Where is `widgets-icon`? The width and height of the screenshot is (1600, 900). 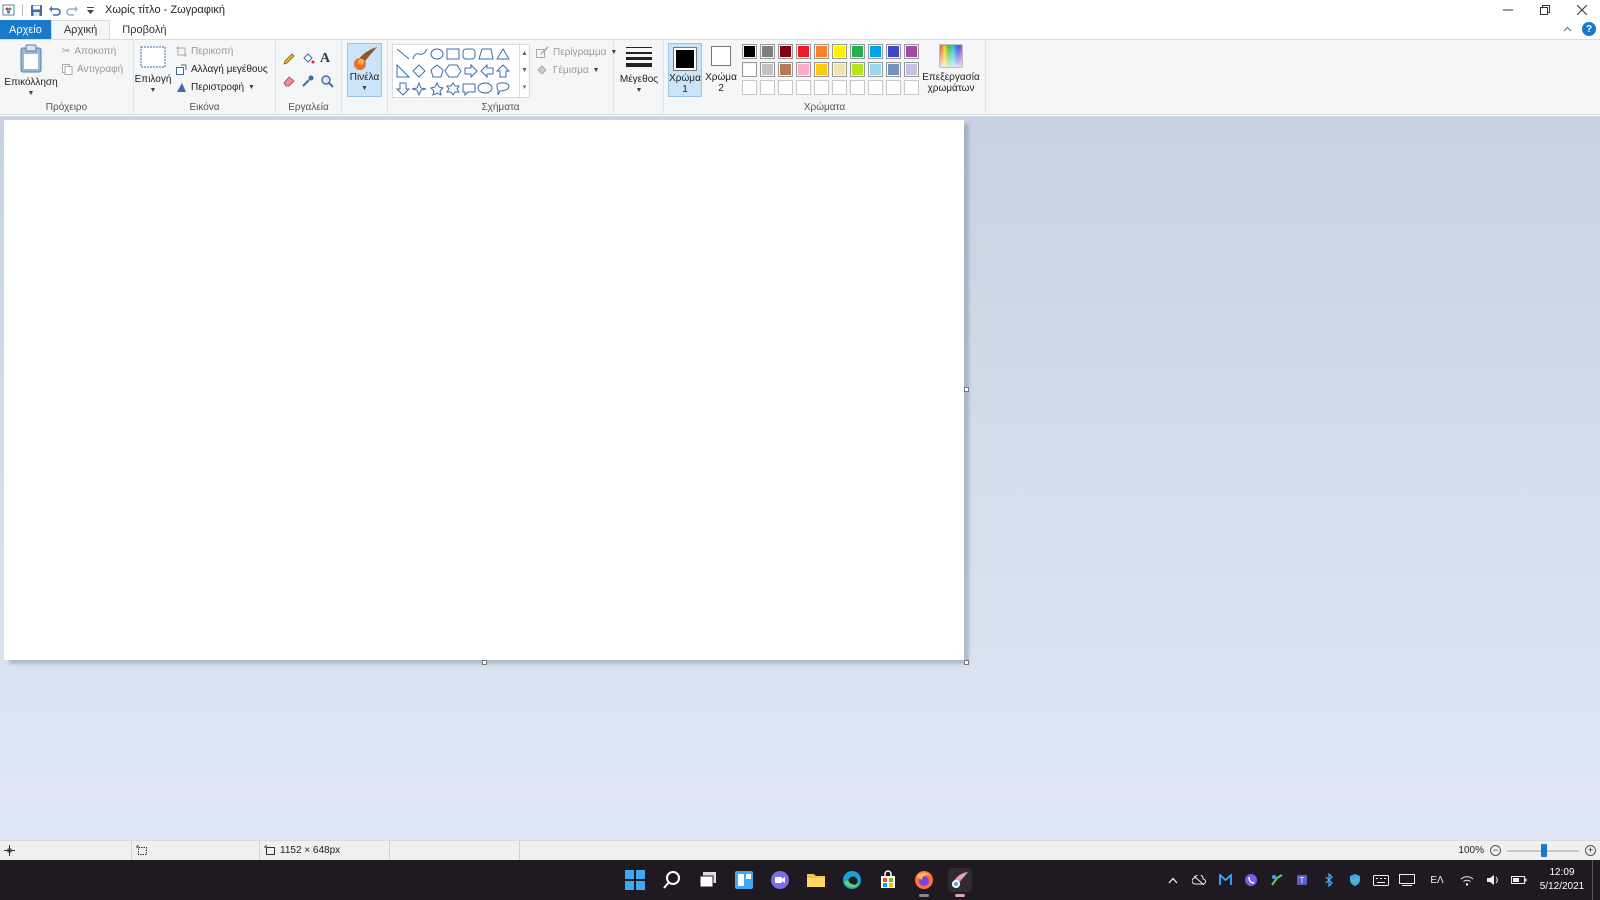
widgets-icon is located at coordinates (744, 880).